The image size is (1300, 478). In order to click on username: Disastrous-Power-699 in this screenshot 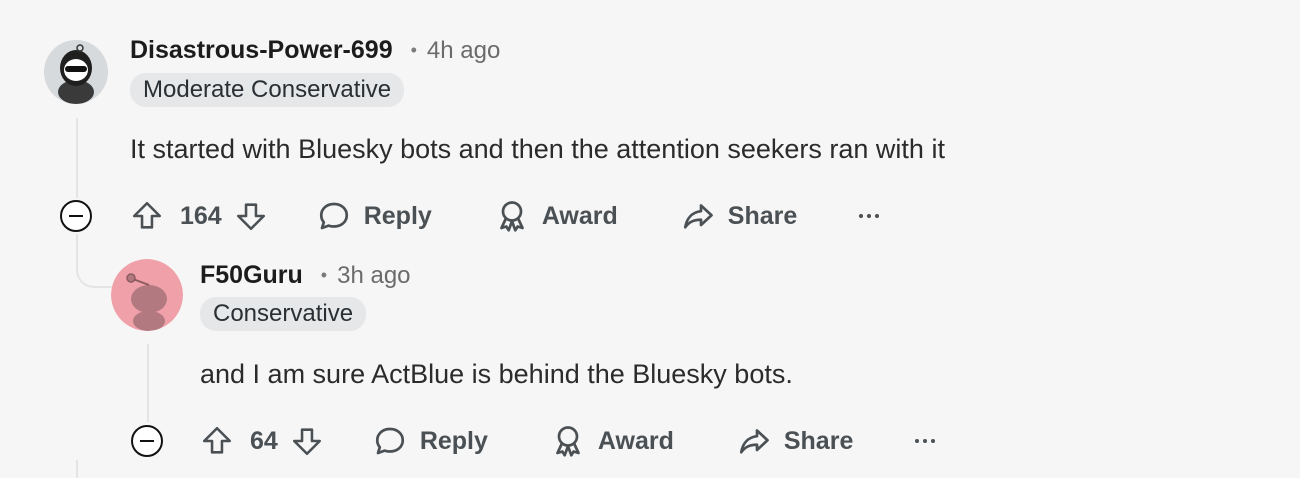, I will do `click(261, 50)`.